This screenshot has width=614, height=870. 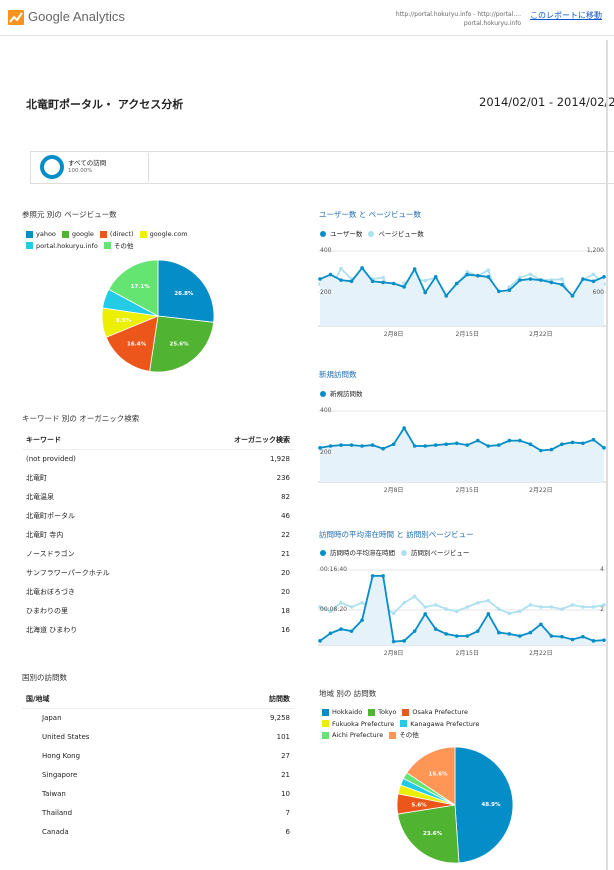 What do you see at coordinates (102, 553) in the screenshot?
I see `keyword-cell: ノースドラゴン` at bounding box center [102, 553].